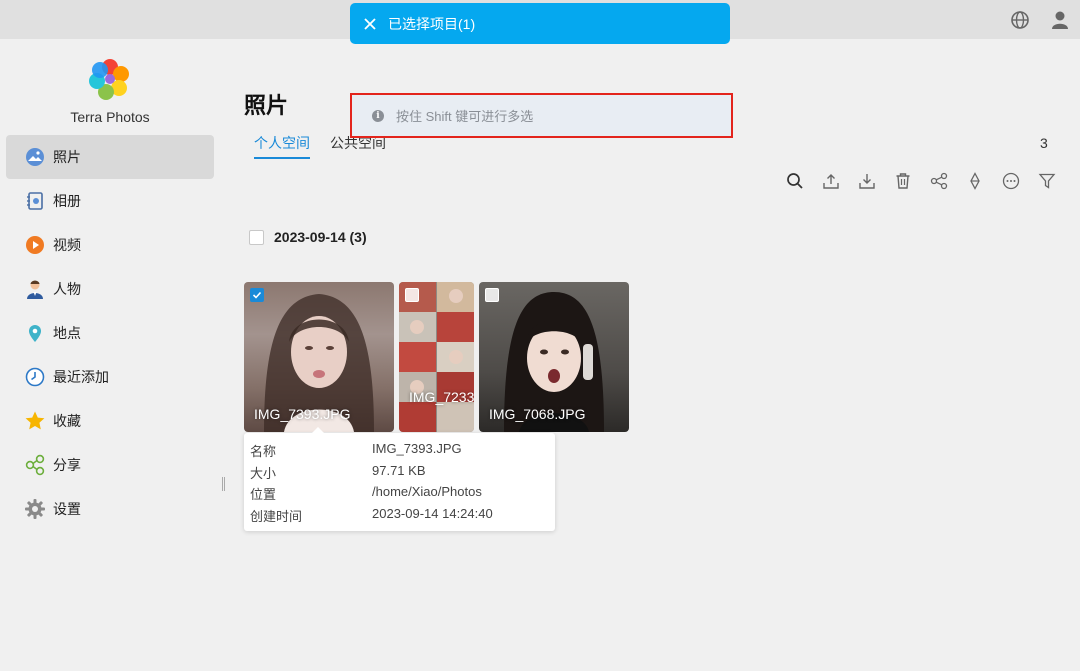 The width and height of the screenshot is (1080, 671). I want to click on info-row-created: 创建时间 2023-09-14 14:24:40, so click(371, 516).